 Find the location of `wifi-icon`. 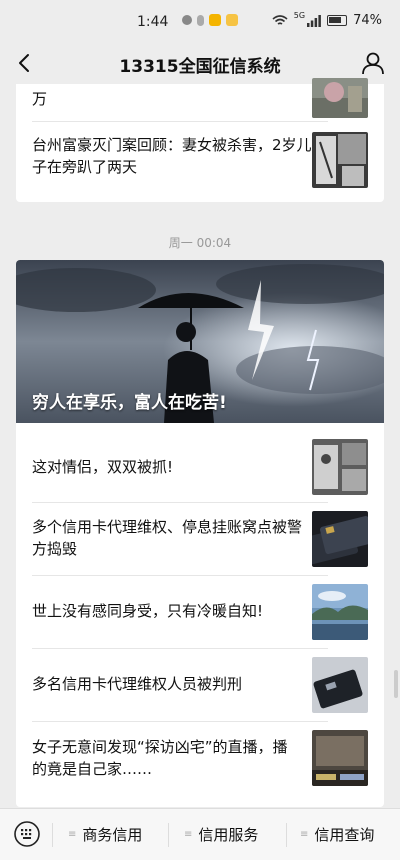

wifi-icon is located at coordinates (280, 19).